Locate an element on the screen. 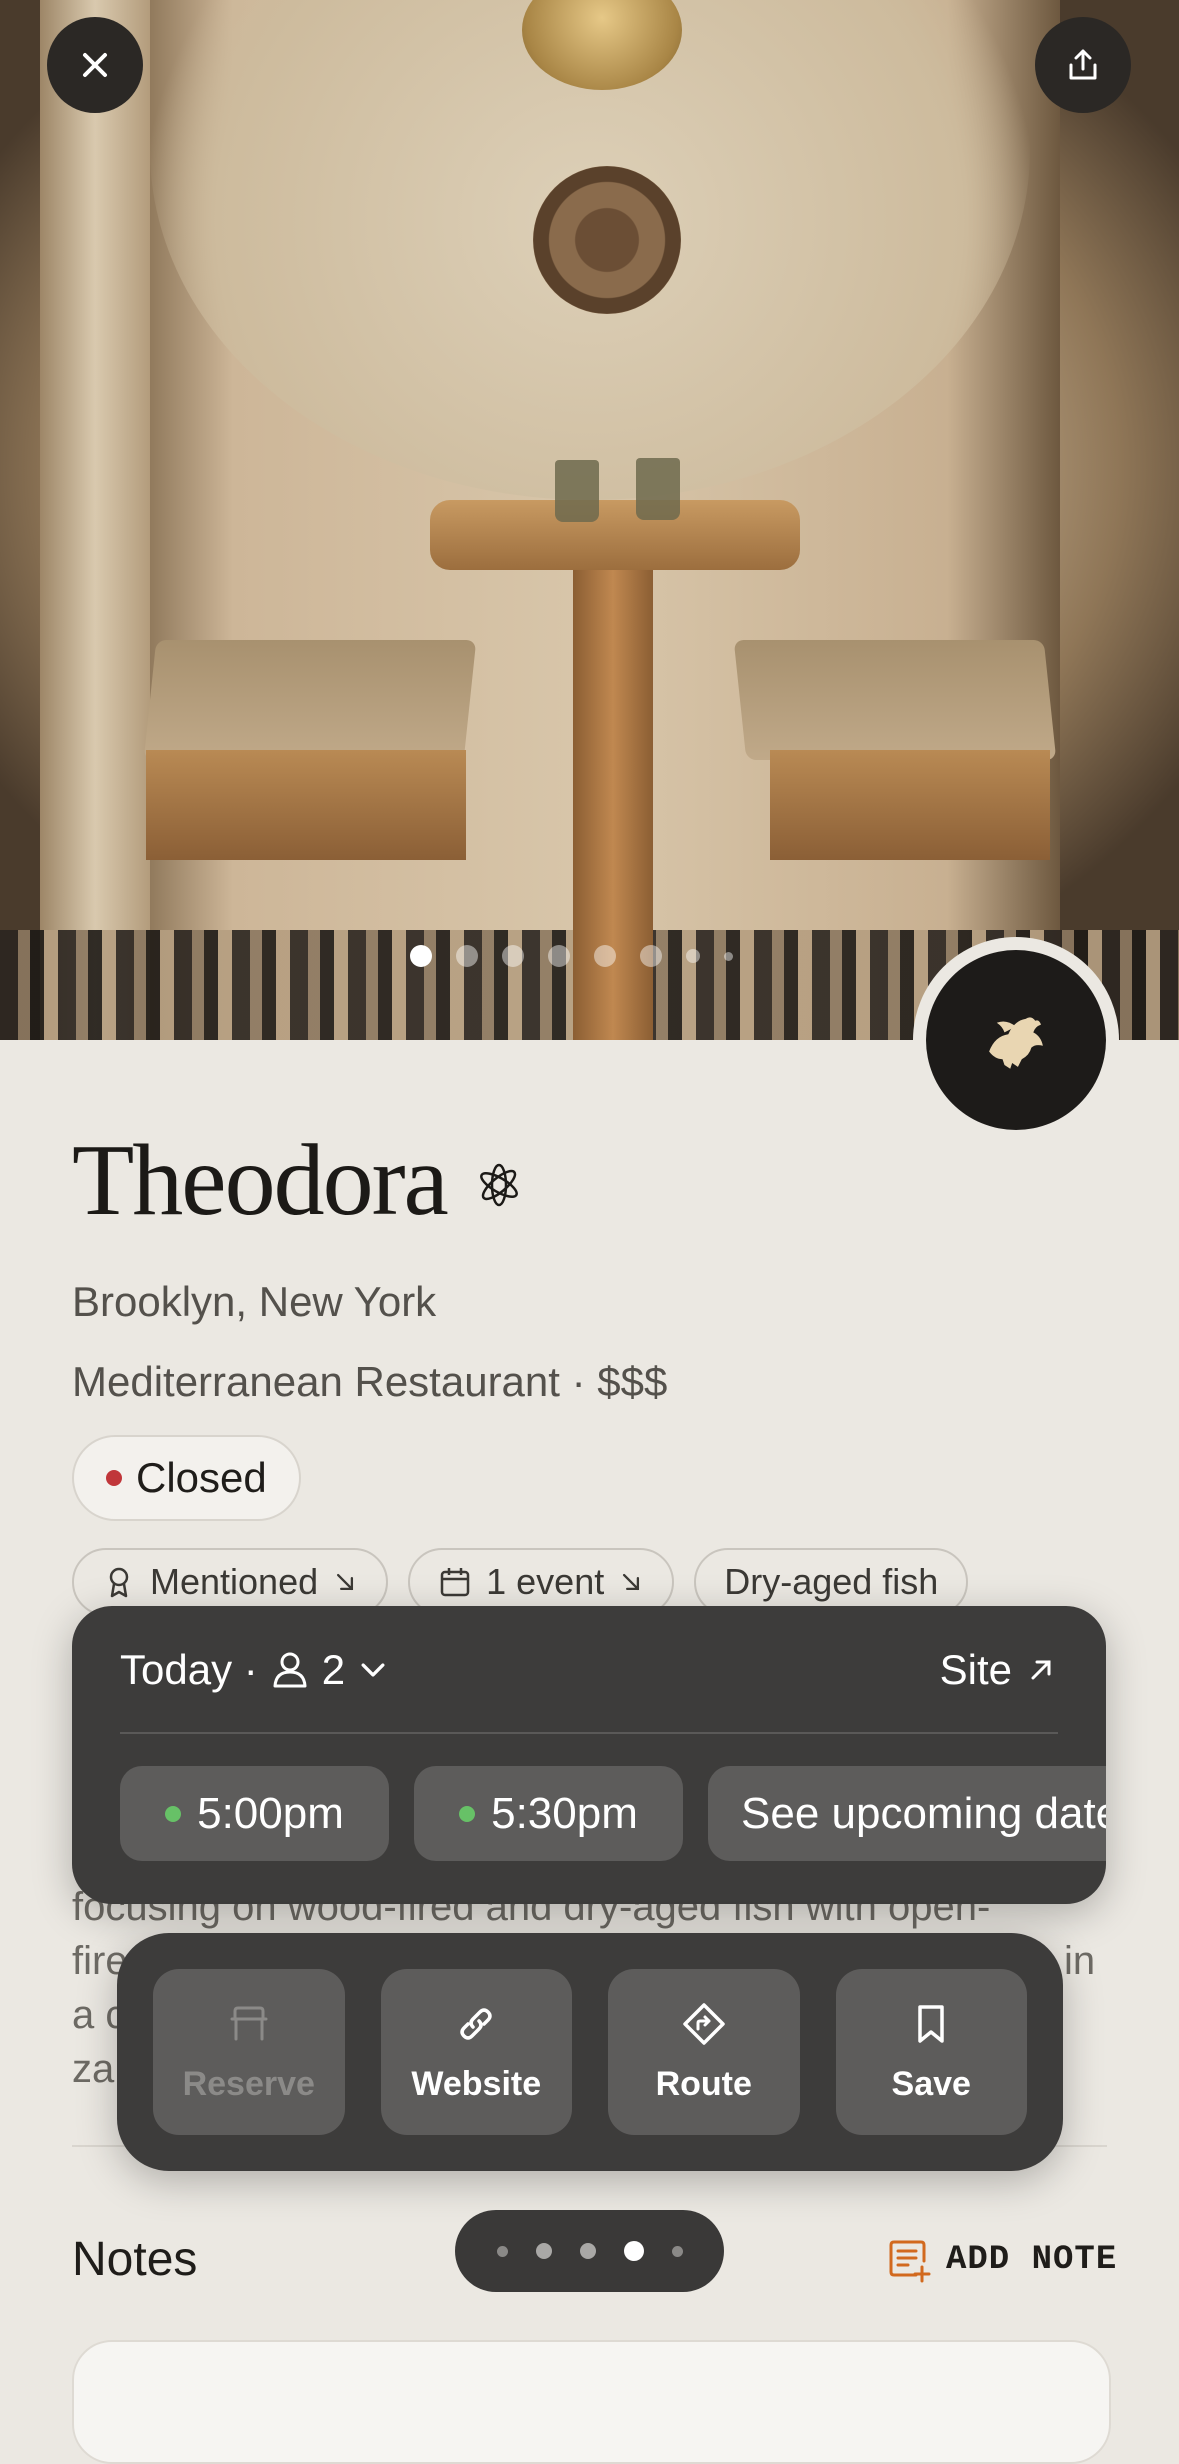  close-icon is located at coordinates (95, 65).